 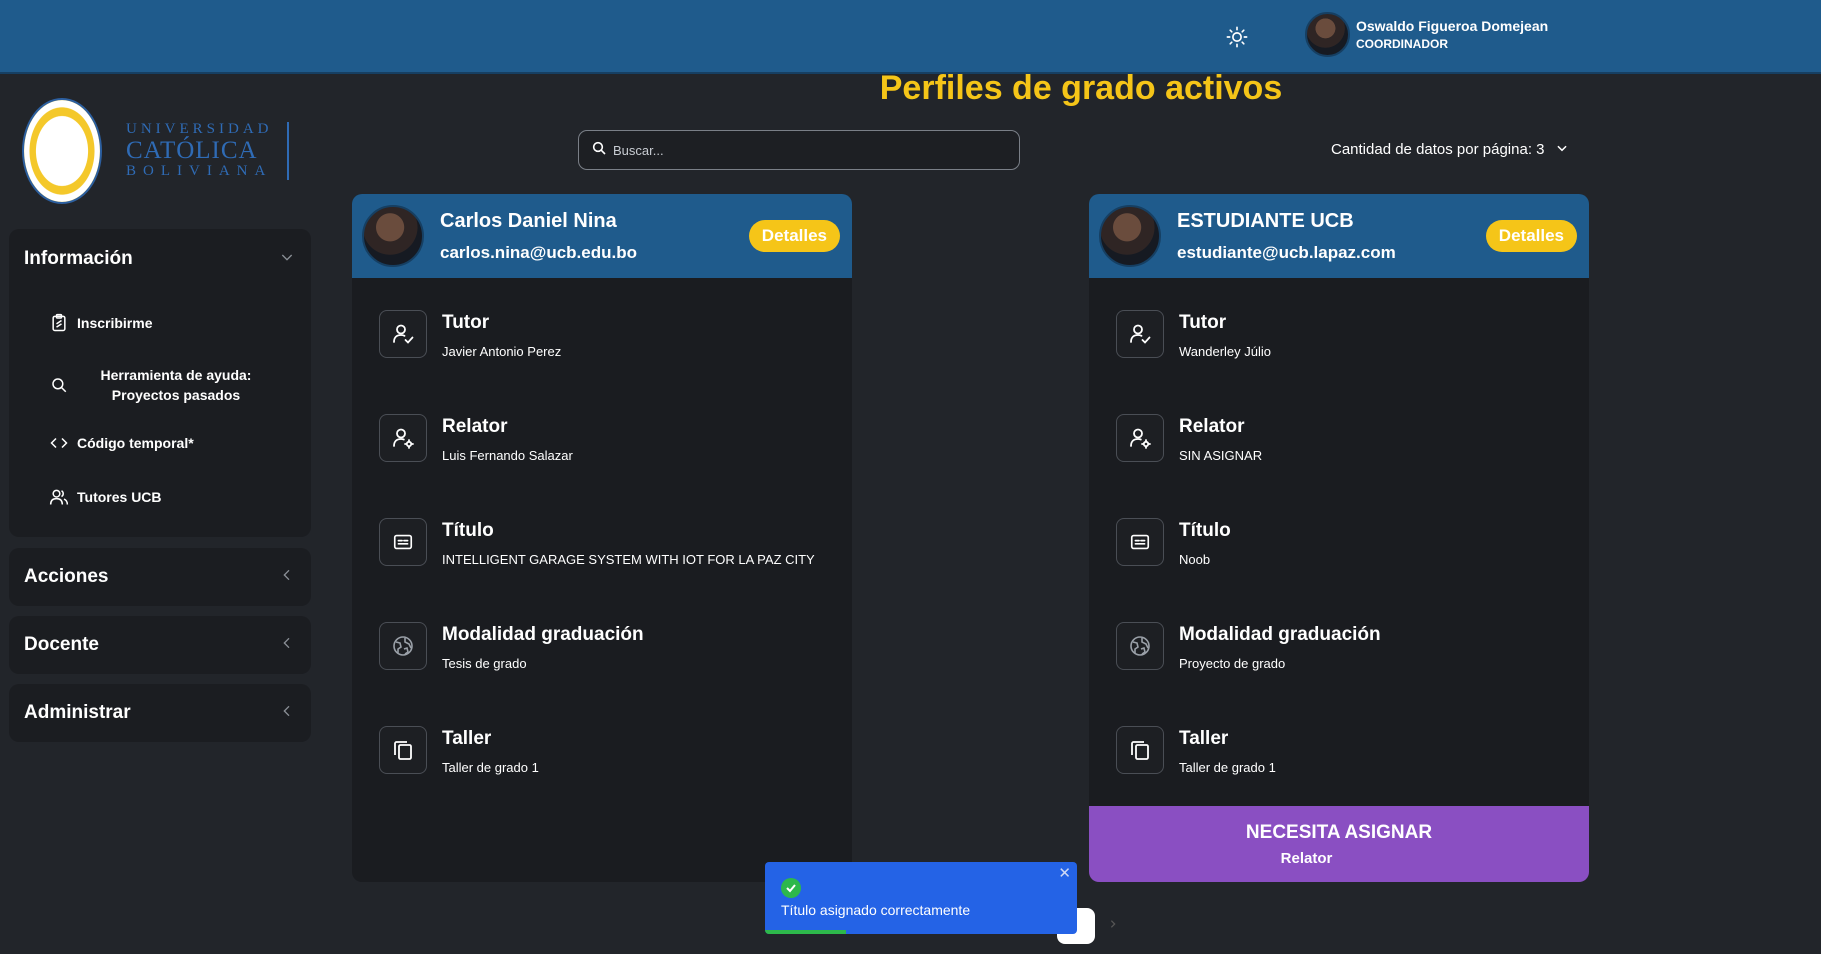 What do you see at coordinates (77, 712) in the screenshot?
I see `menu-administrar-label: Administrar` at bounding box center [77, 712].